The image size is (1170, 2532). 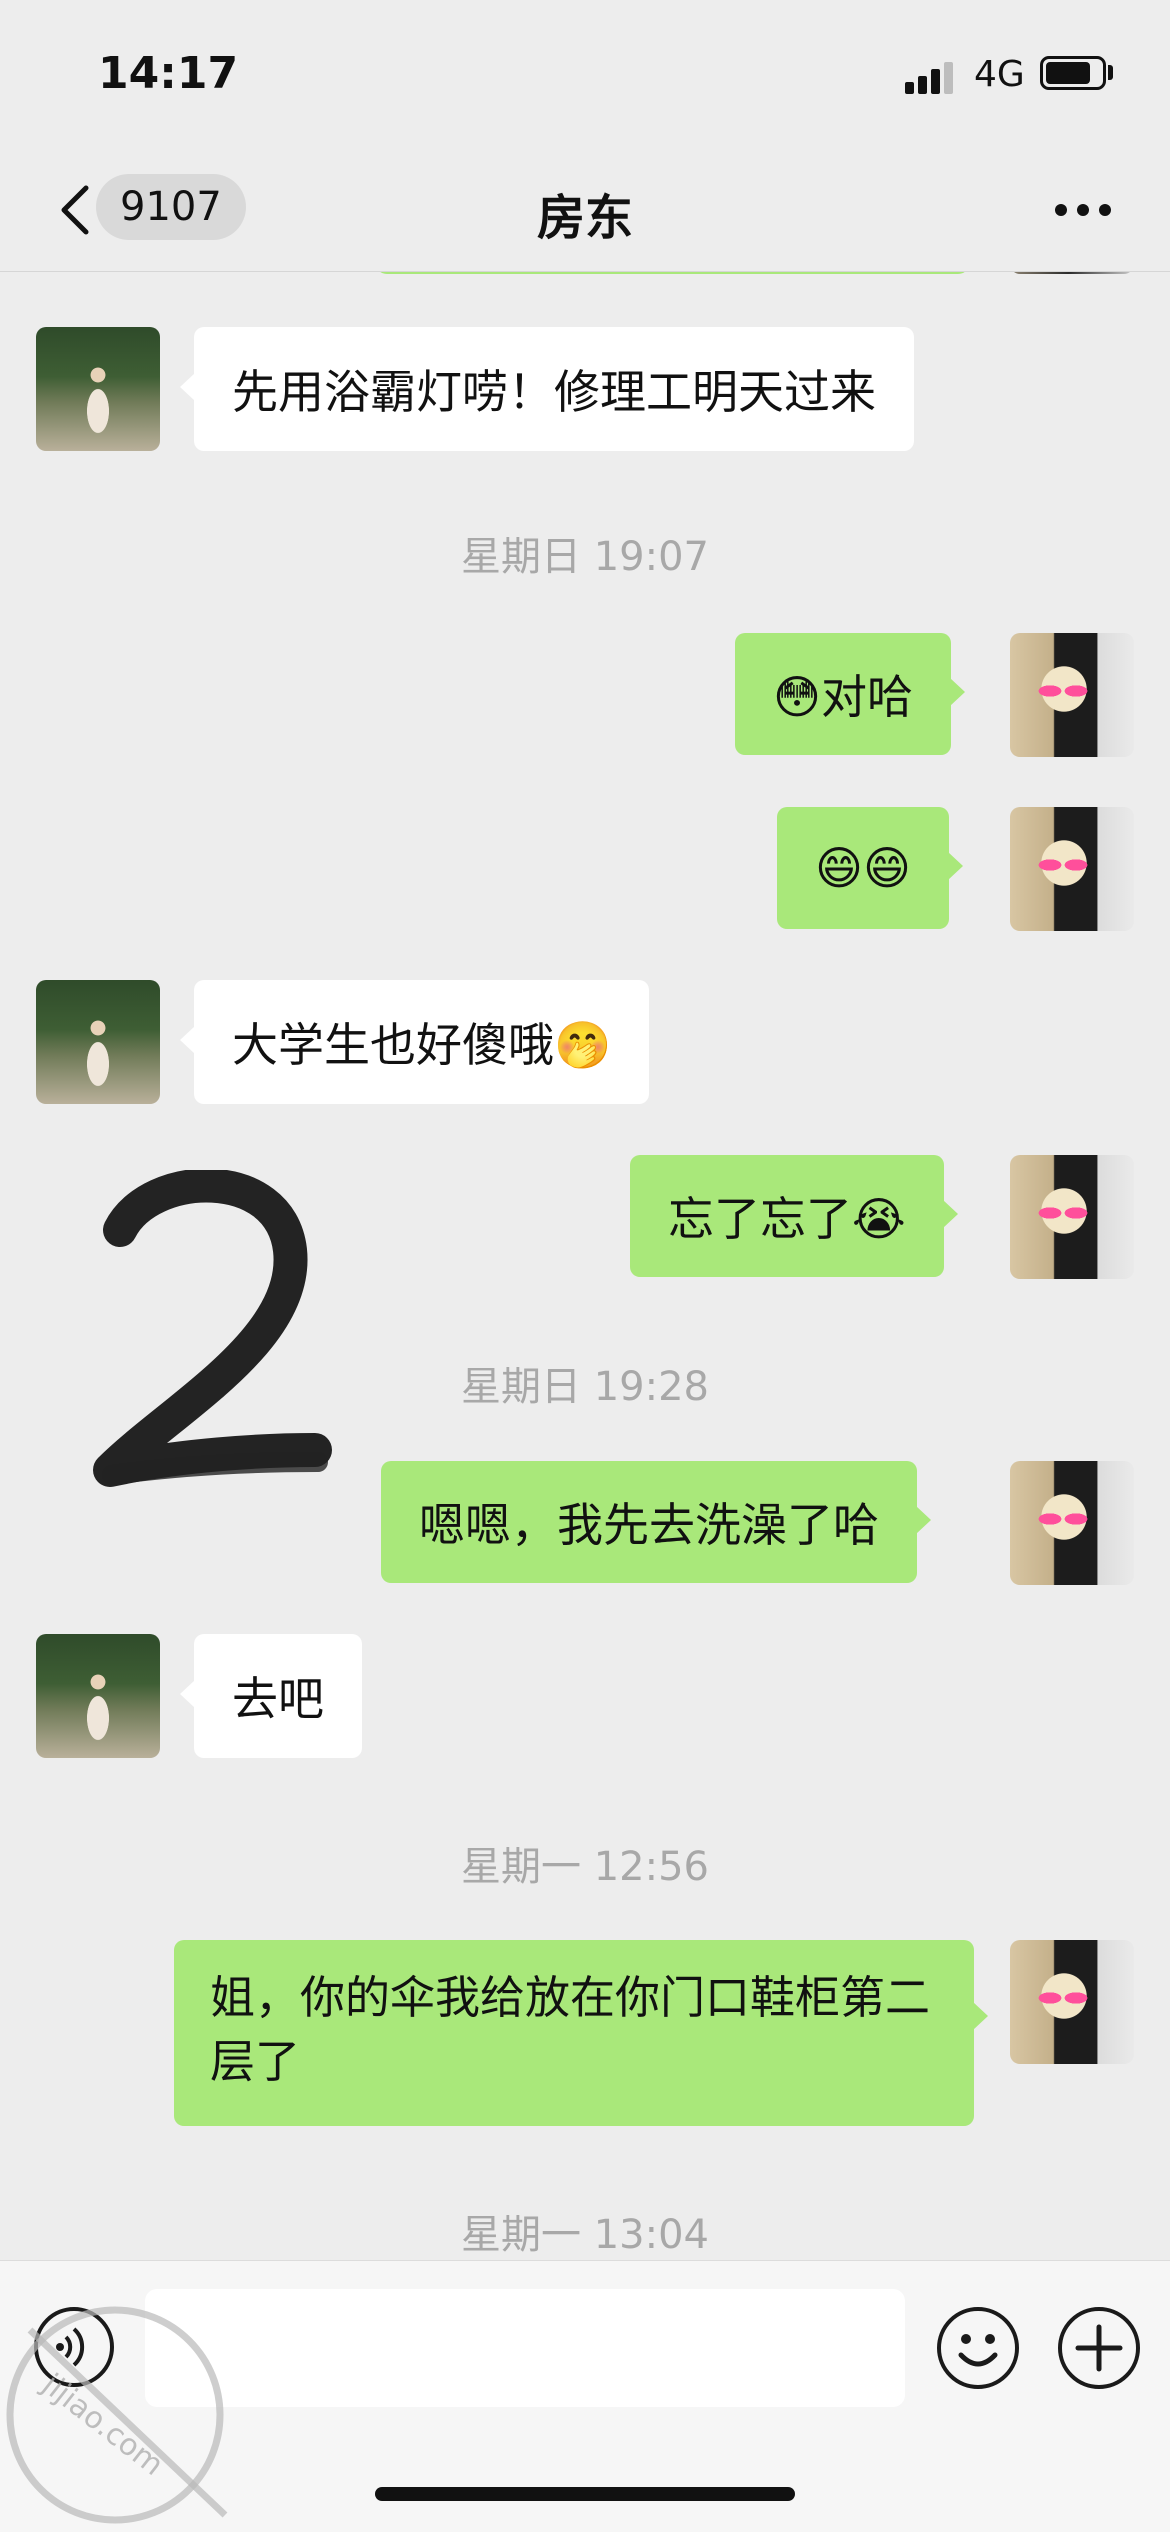 What do you see at coordinates (525, 2348) in the screenshot?
I see `message-input` at bounding box center [525, 2348].